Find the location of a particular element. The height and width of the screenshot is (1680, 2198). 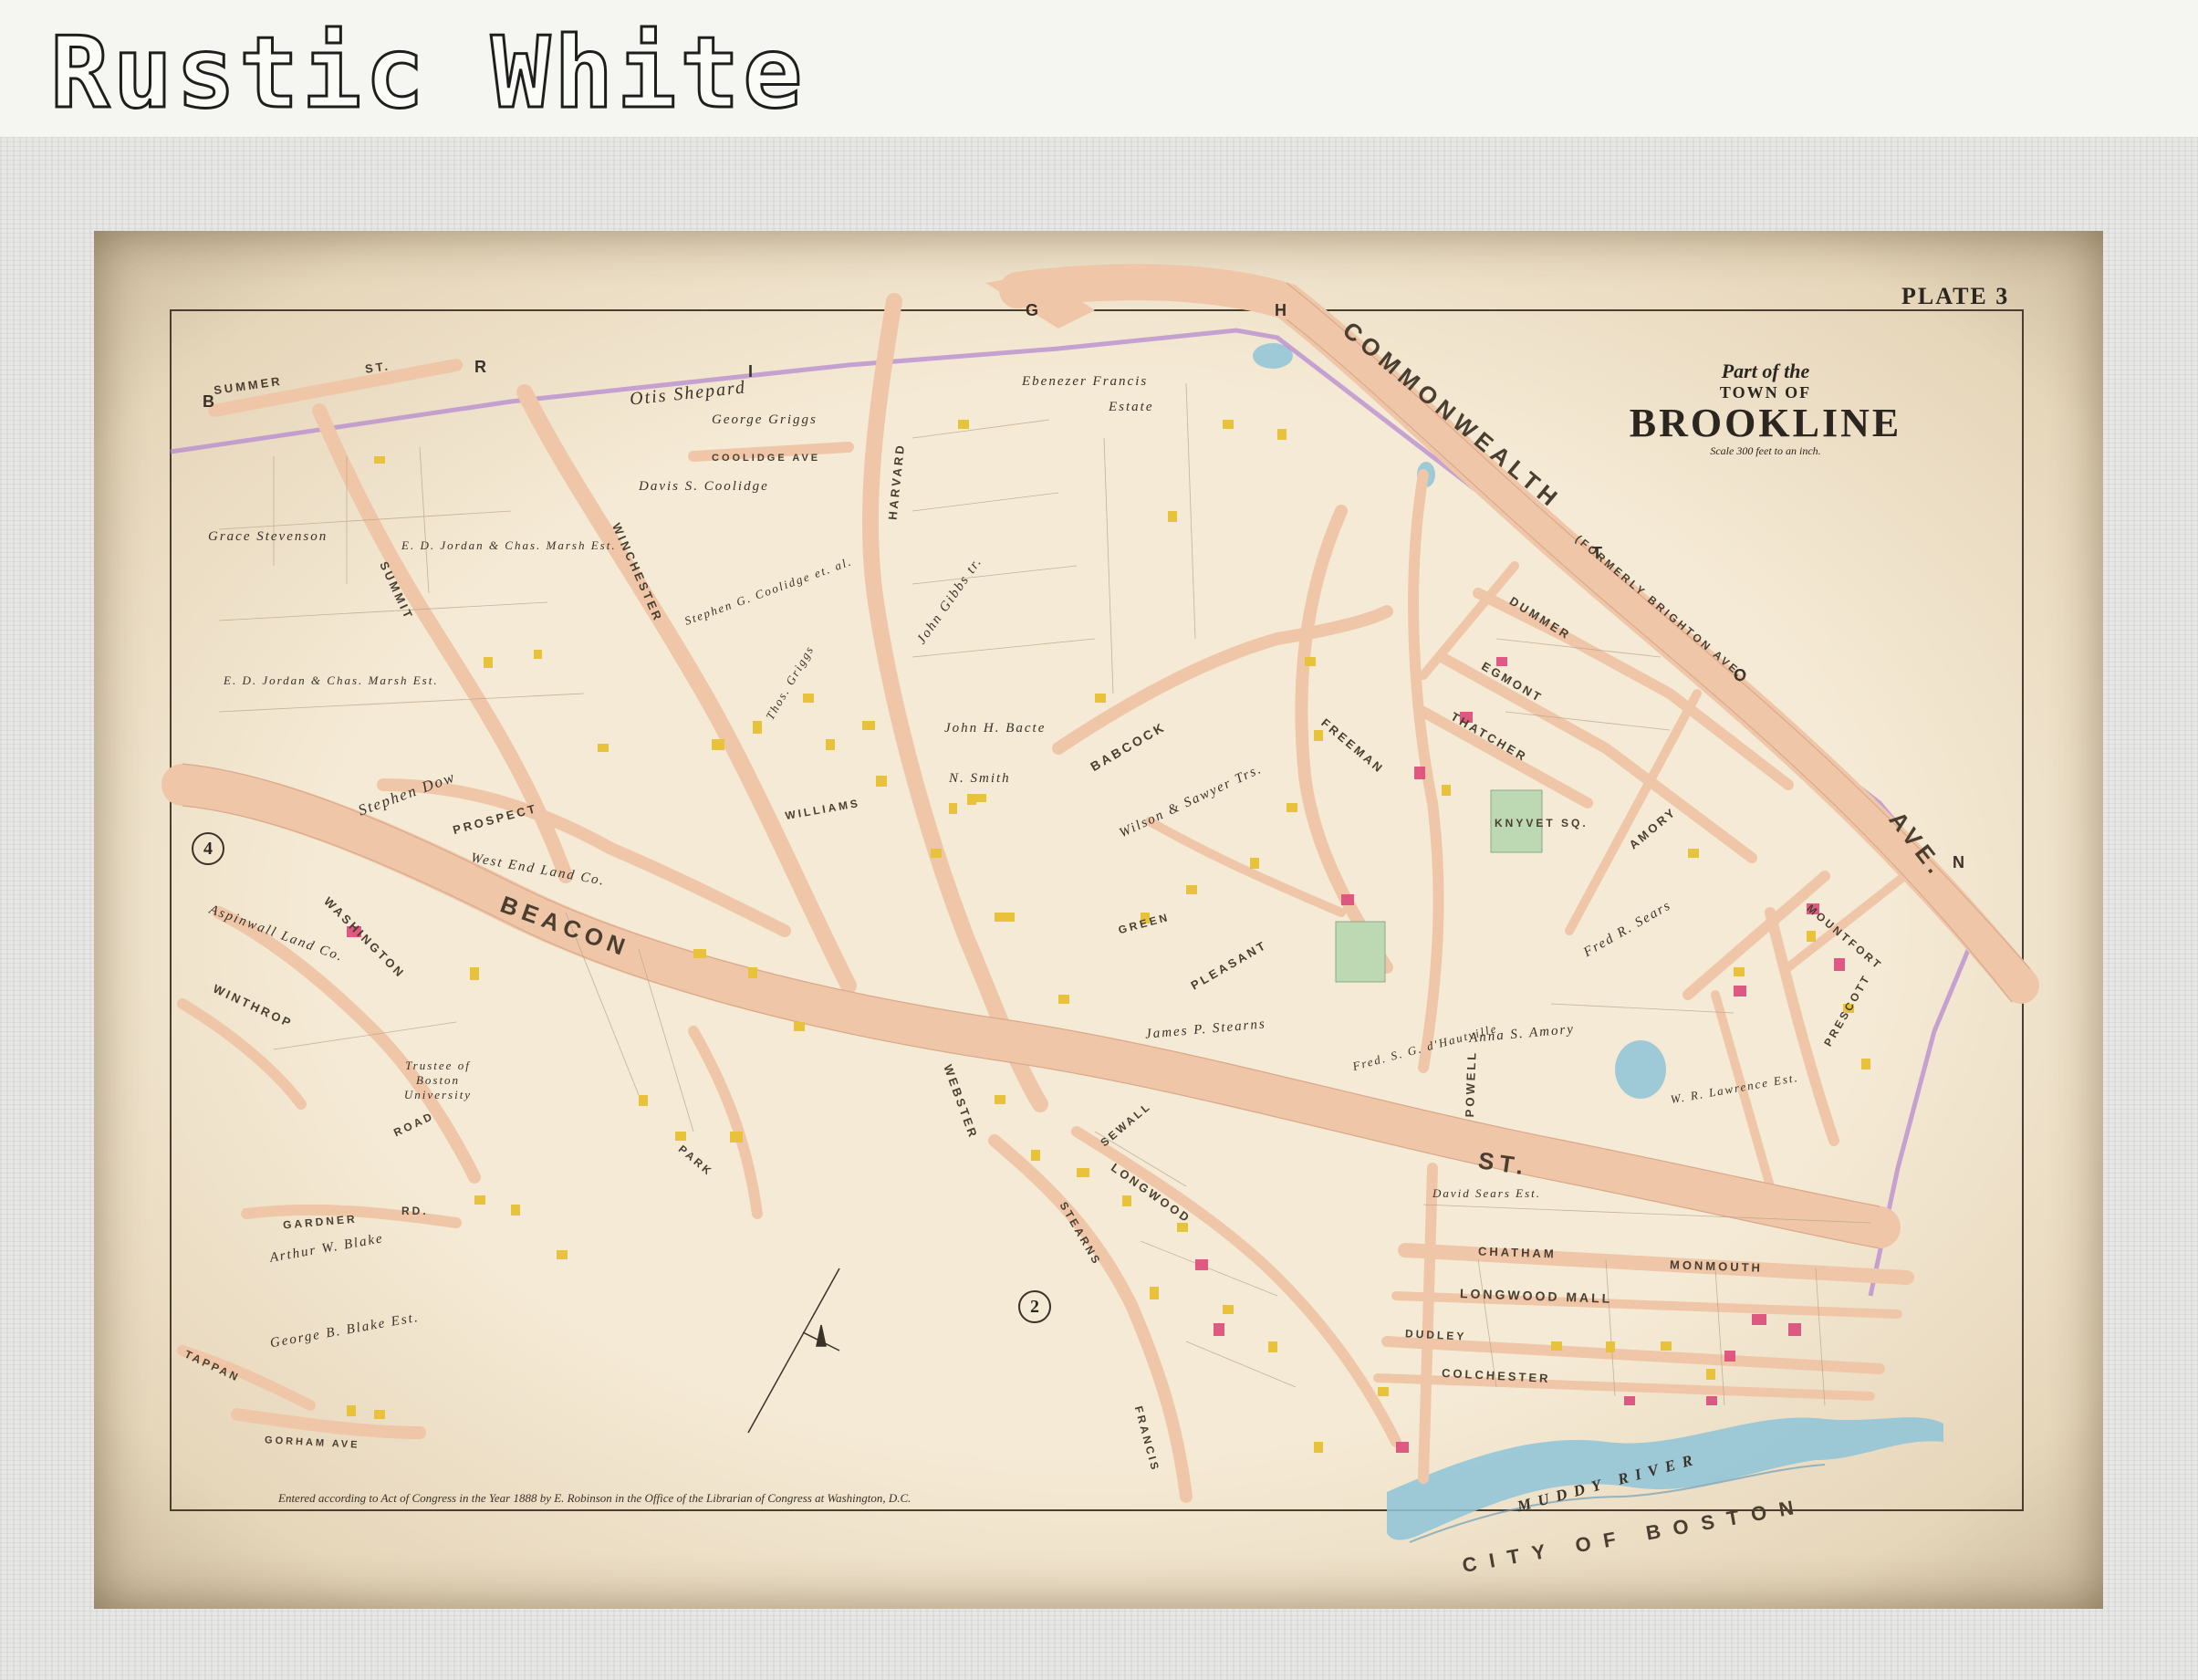

grid-letter-i: I is located at coordinates (751, 372).